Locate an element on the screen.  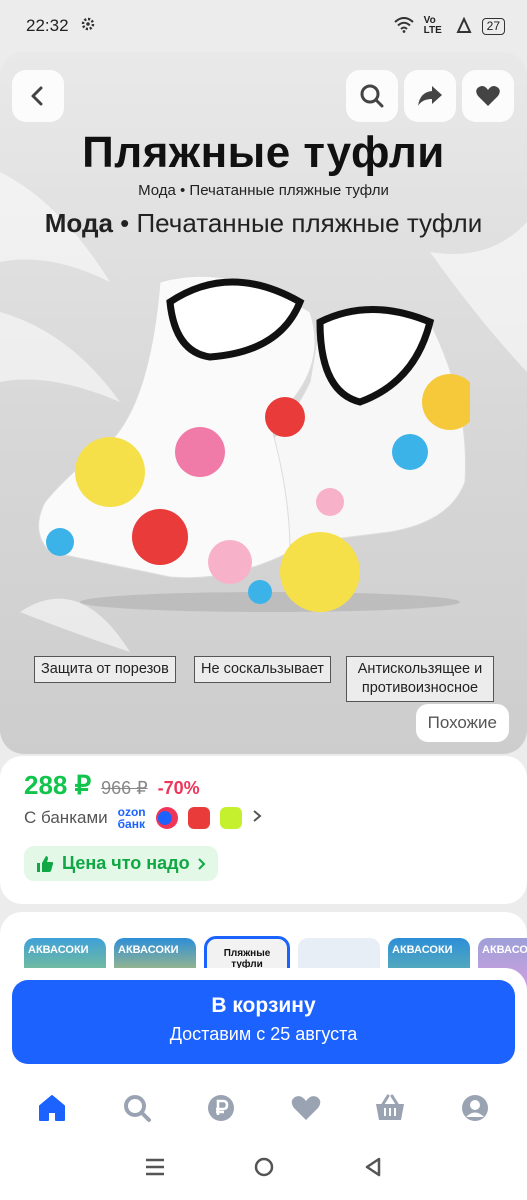
nav-cart is located at coordinates (390, 1108).